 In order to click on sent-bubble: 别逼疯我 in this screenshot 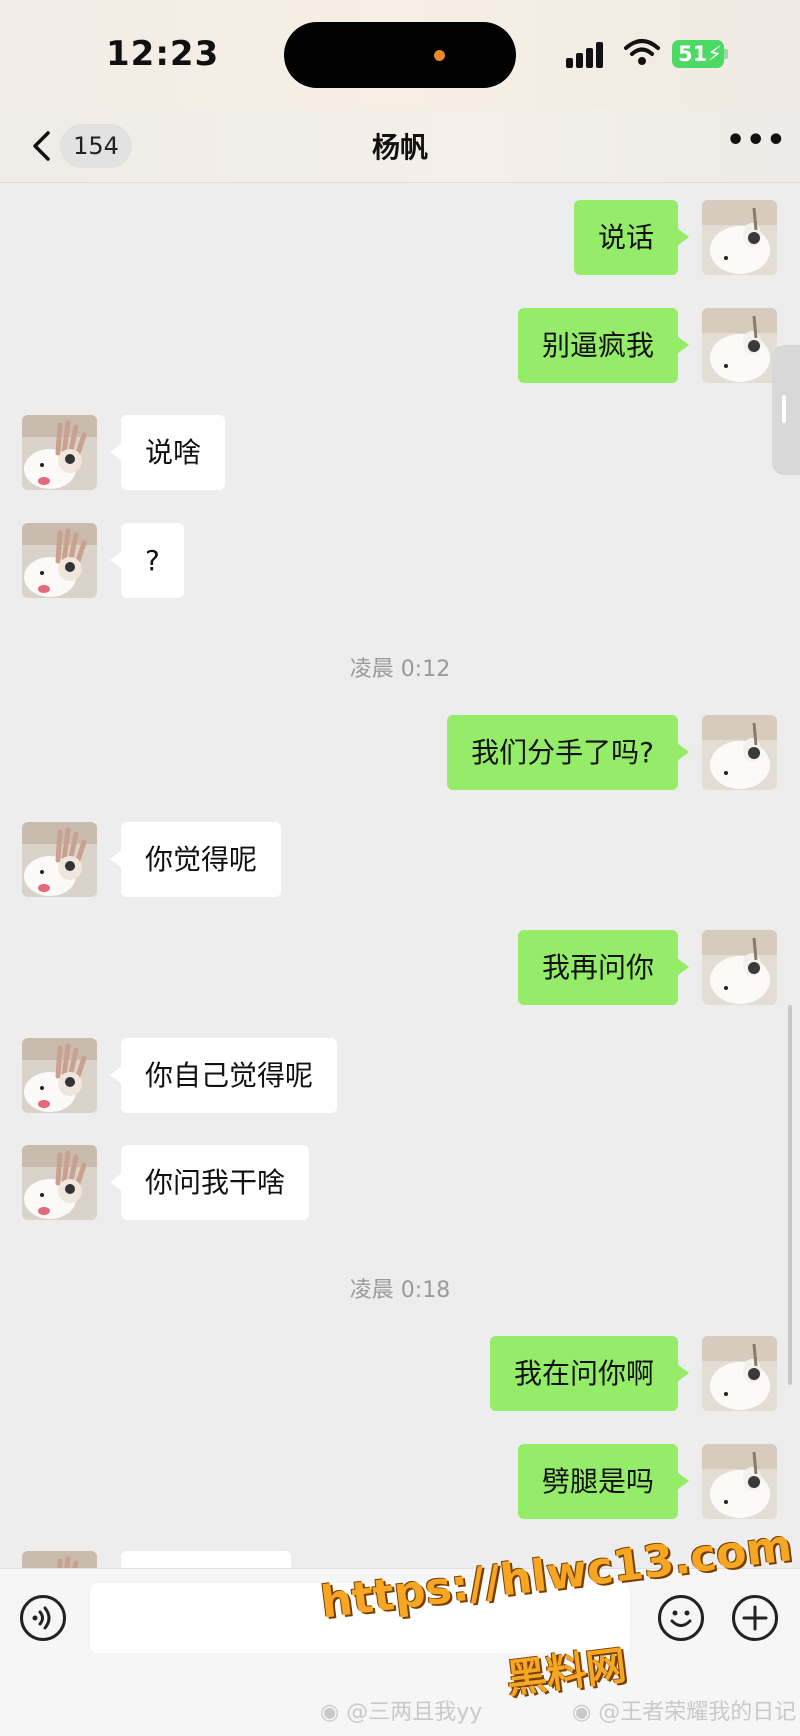, I will do `click(603, 345)`.